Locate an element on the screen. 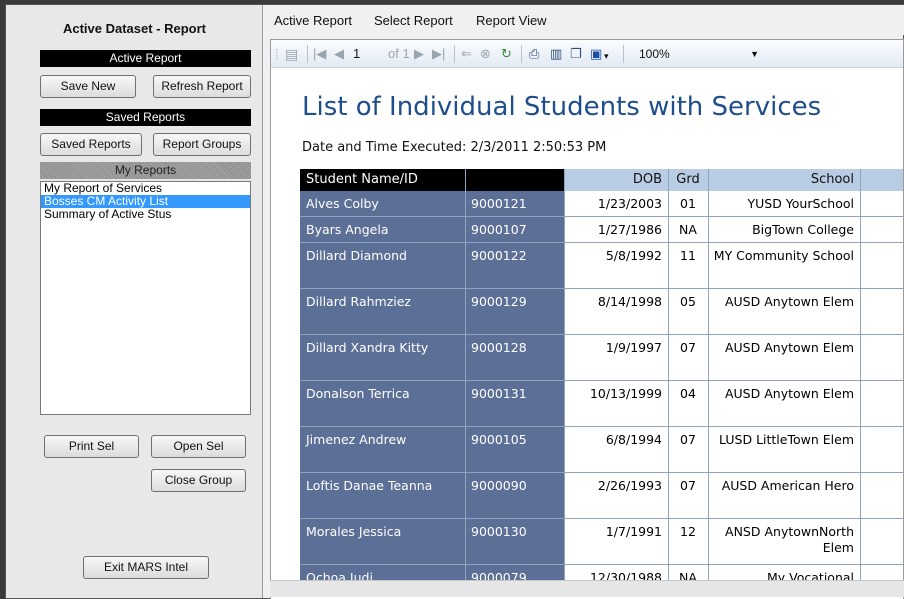 The image size is (904, 599). page-number-input: 1 is located at coordinates (356, 54).